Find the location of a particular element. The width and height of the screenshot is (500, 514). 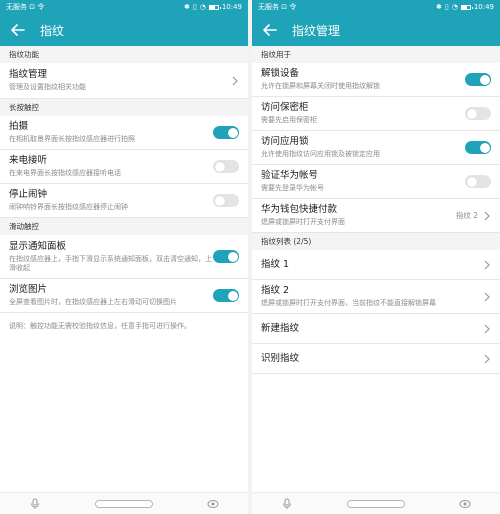

browse-pictures-toggle is located at coordinates (226, 295).